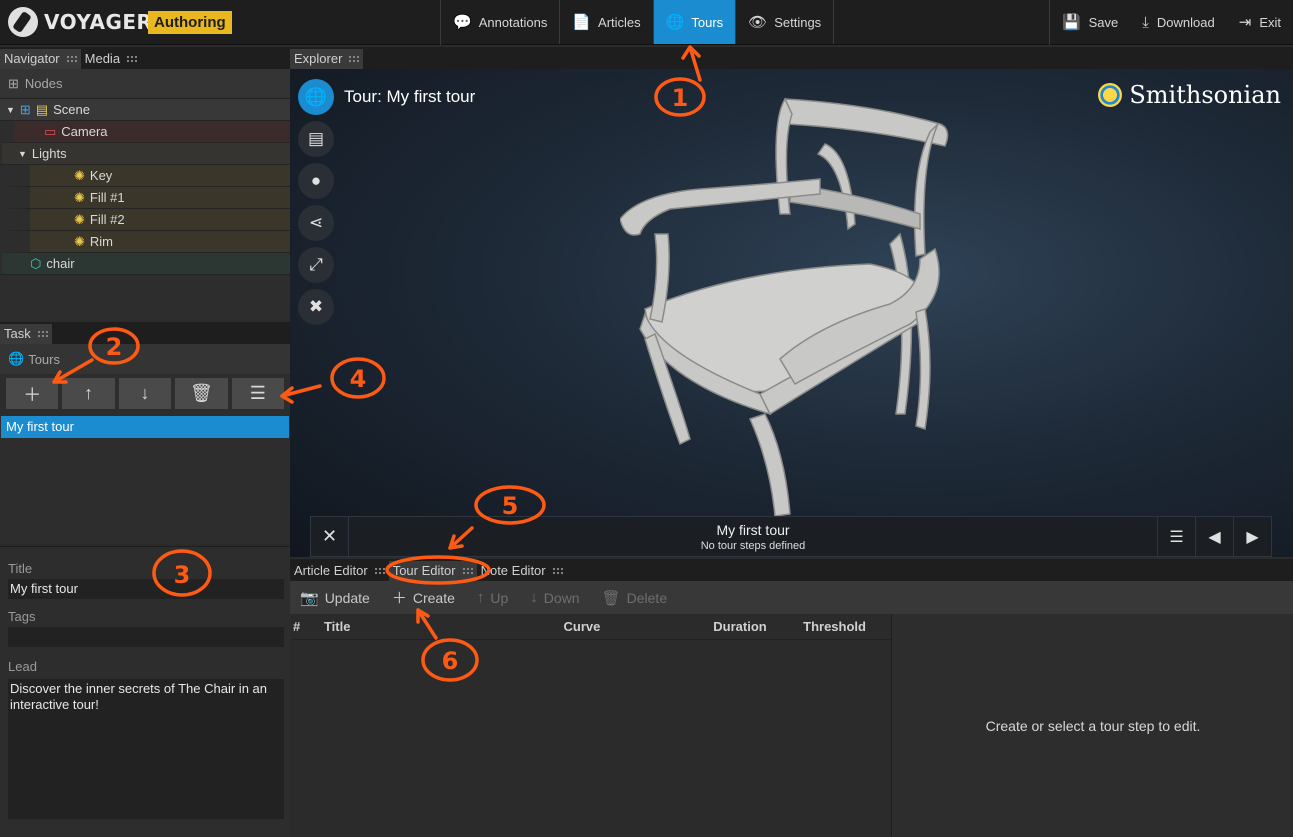 The width and height of the screenshot is (1293, 837). Describe the element at coordinates (647, 597) in the screenshot. I see `button-label: Delete` at that location.